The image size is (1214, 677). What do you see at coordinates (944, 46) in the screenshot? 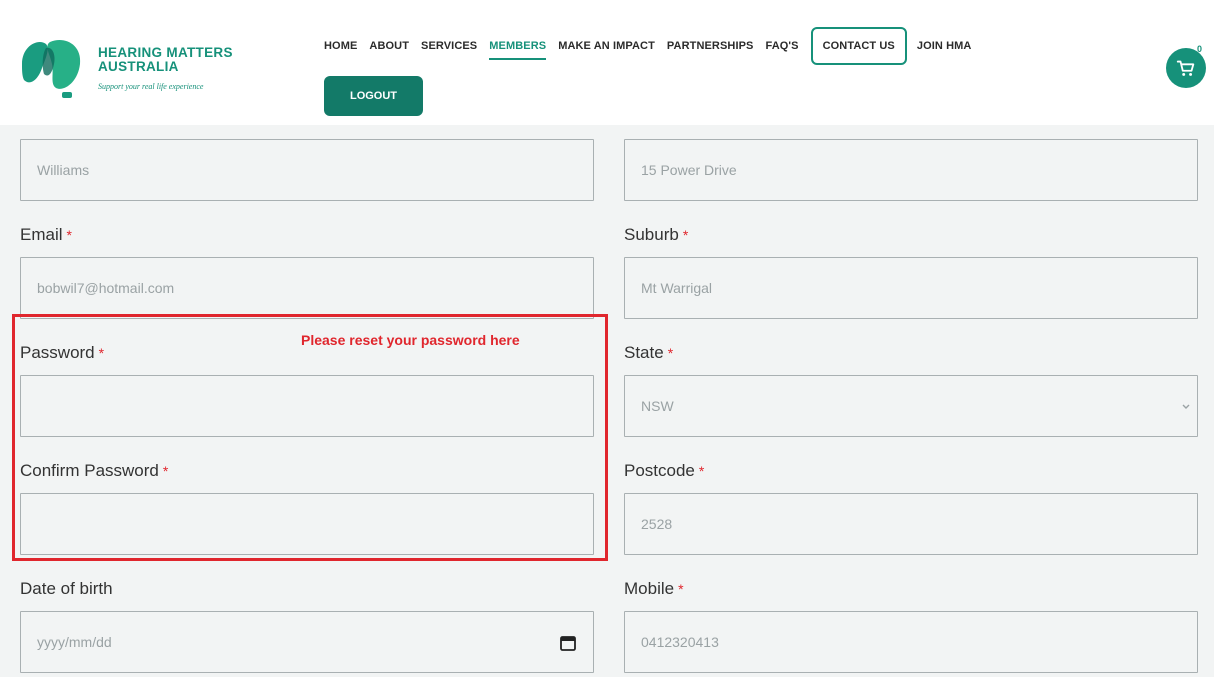
I see `nav-join-hma: JOIN HMA` at bounding box center [944, 46].